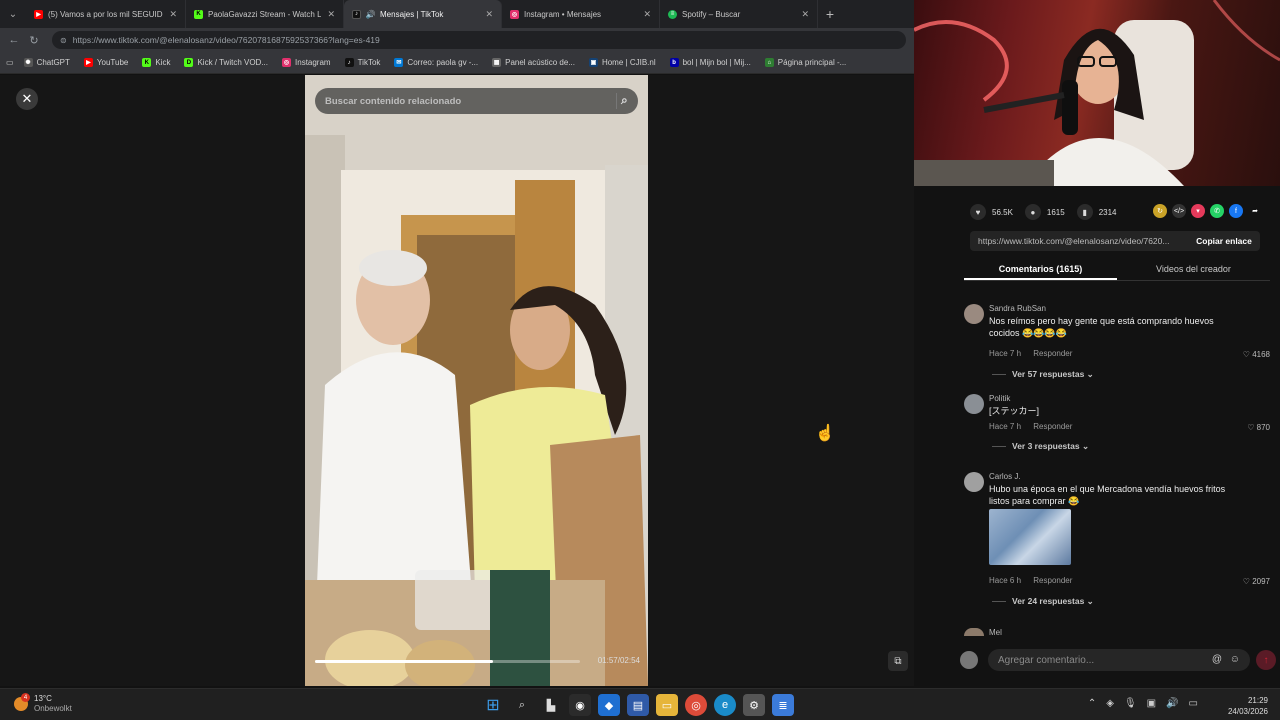 The height and width of the screenshot is (720, 1280). What do you see at coordinates (306, 62) in the screenshot?
I see `bookmark-instagram: ◎ Instagram` at bounding box center [306, 62].